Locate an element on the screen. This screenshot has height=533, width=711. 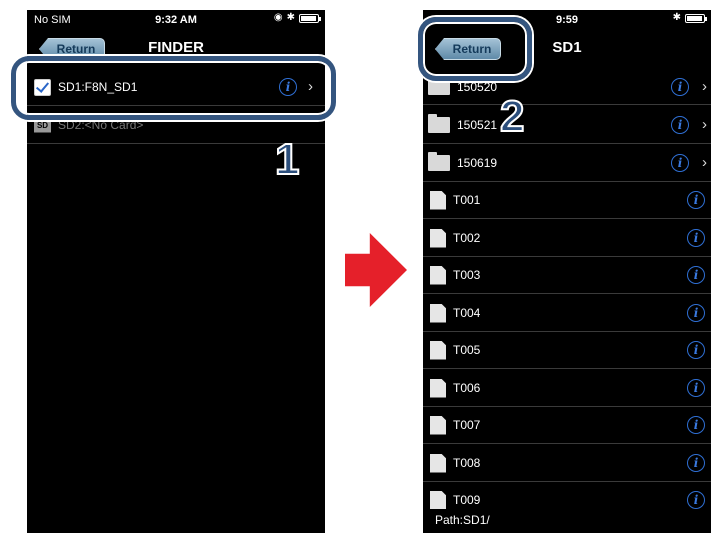
folder-row: 150619 i › is located at coordinates (567, 163).